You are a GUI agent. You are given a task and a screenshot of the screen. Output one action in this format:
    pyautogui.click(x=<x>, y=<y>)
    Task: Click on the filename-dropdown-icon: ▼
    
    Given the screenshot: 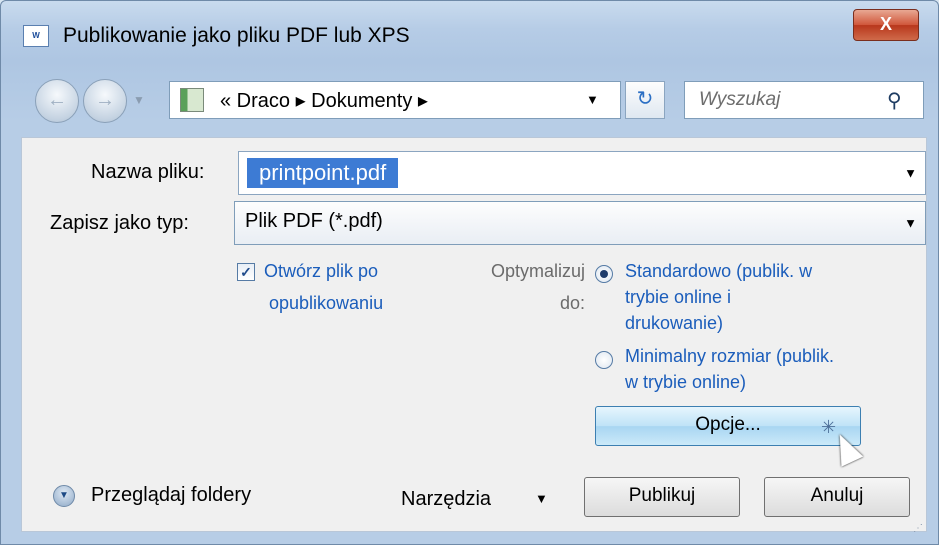 What is the action you would take?
    pyautogui.click(x=910, y=173)
    